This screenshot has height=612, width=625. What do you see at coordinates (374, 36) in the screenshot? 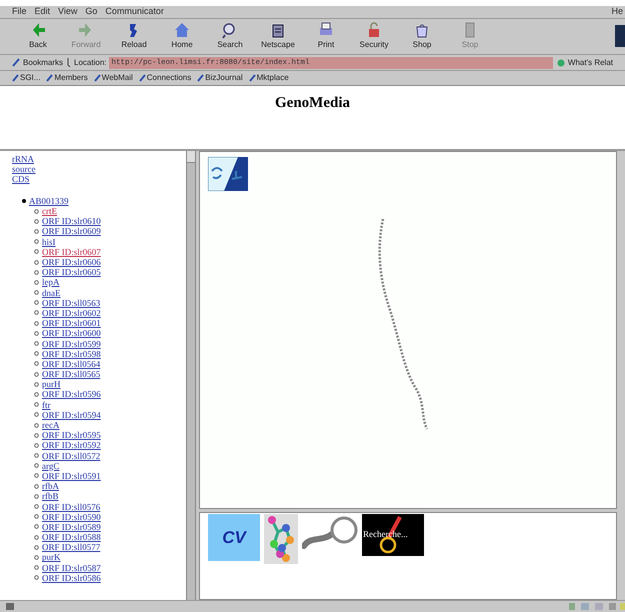
I see `security-button: Security` at bounding box center [374, 36].